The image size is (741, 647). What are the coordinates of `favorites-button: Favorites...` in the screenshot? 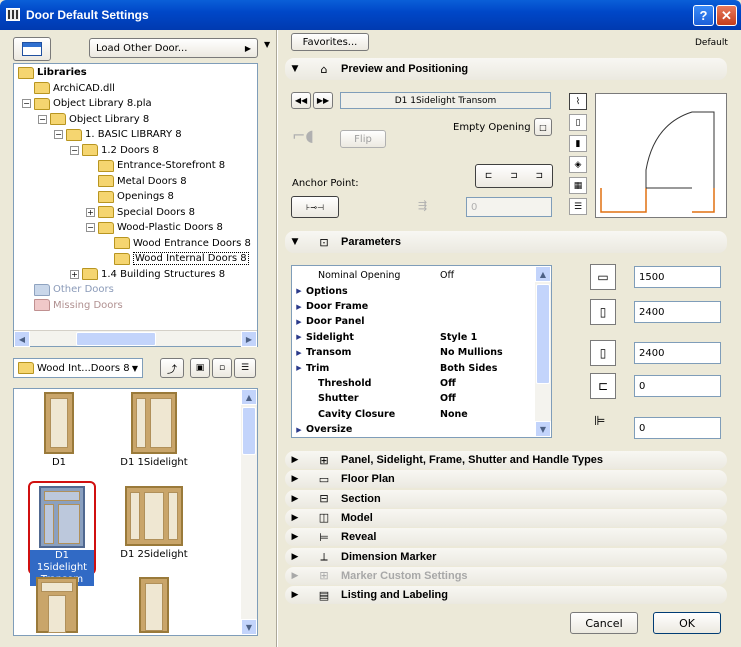 It's located at (330, 42).